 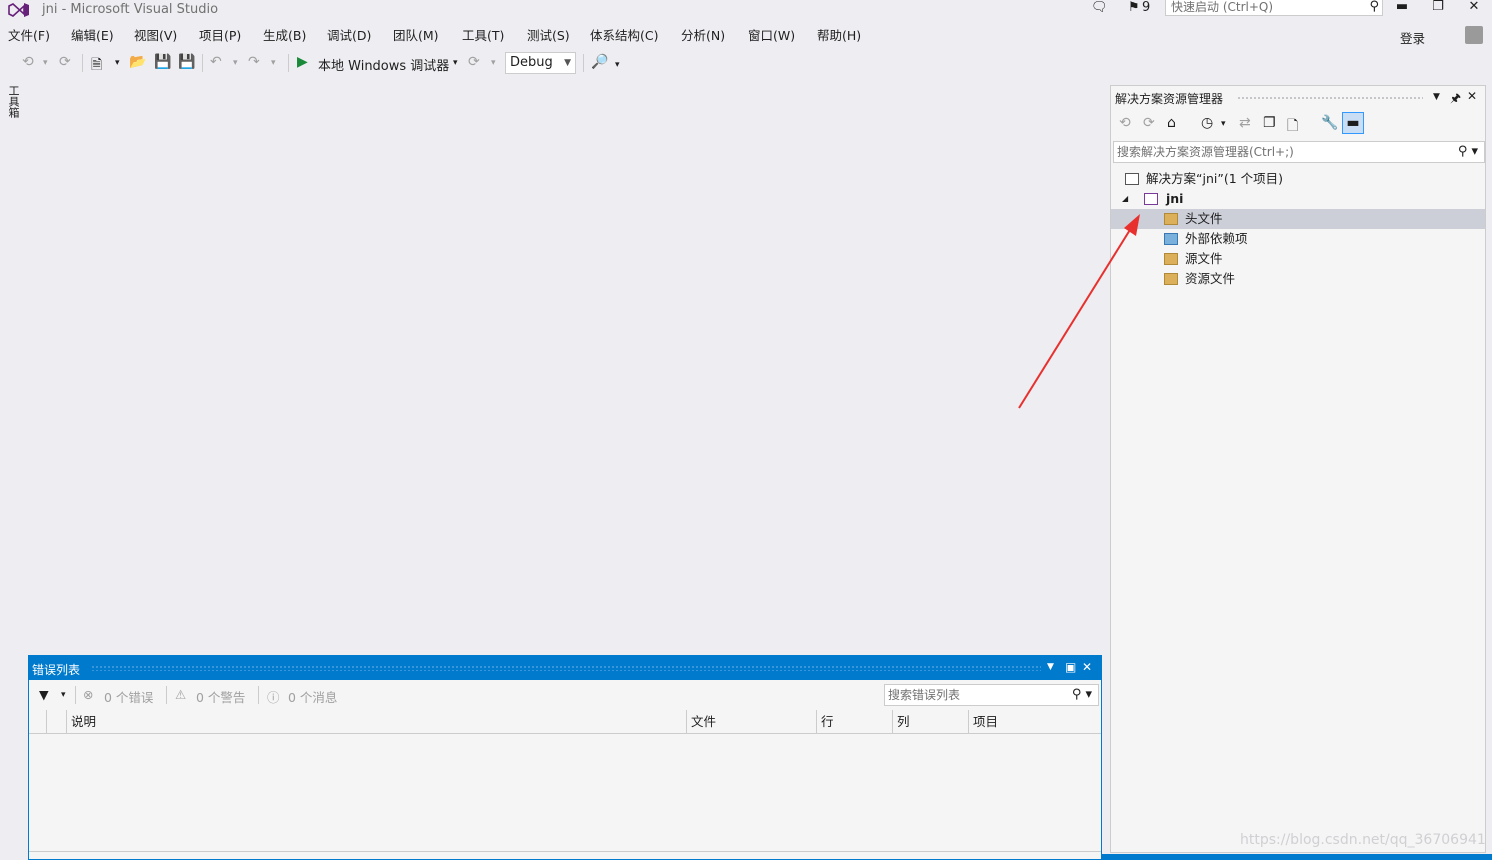 I want to click on menu-help: 帮助(H), so click(x=839, y=36).